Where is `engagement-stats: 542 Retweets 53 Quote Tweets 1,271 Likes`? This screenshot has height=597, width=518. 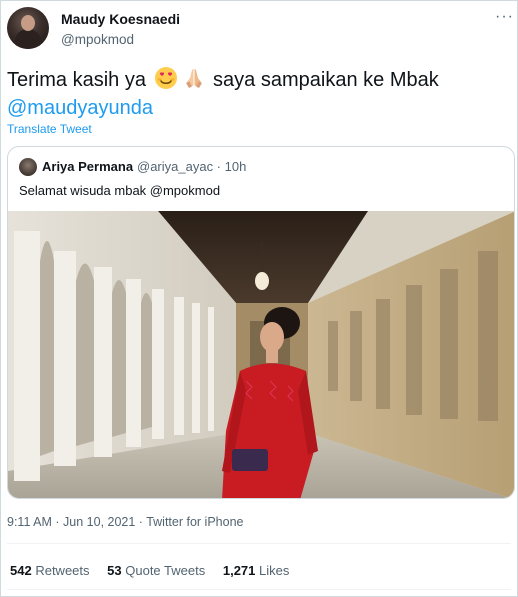
engagement-stats: 542 Retweets 53 Quote Tweets 1,271 Likes is located at coordinates (156, 570).